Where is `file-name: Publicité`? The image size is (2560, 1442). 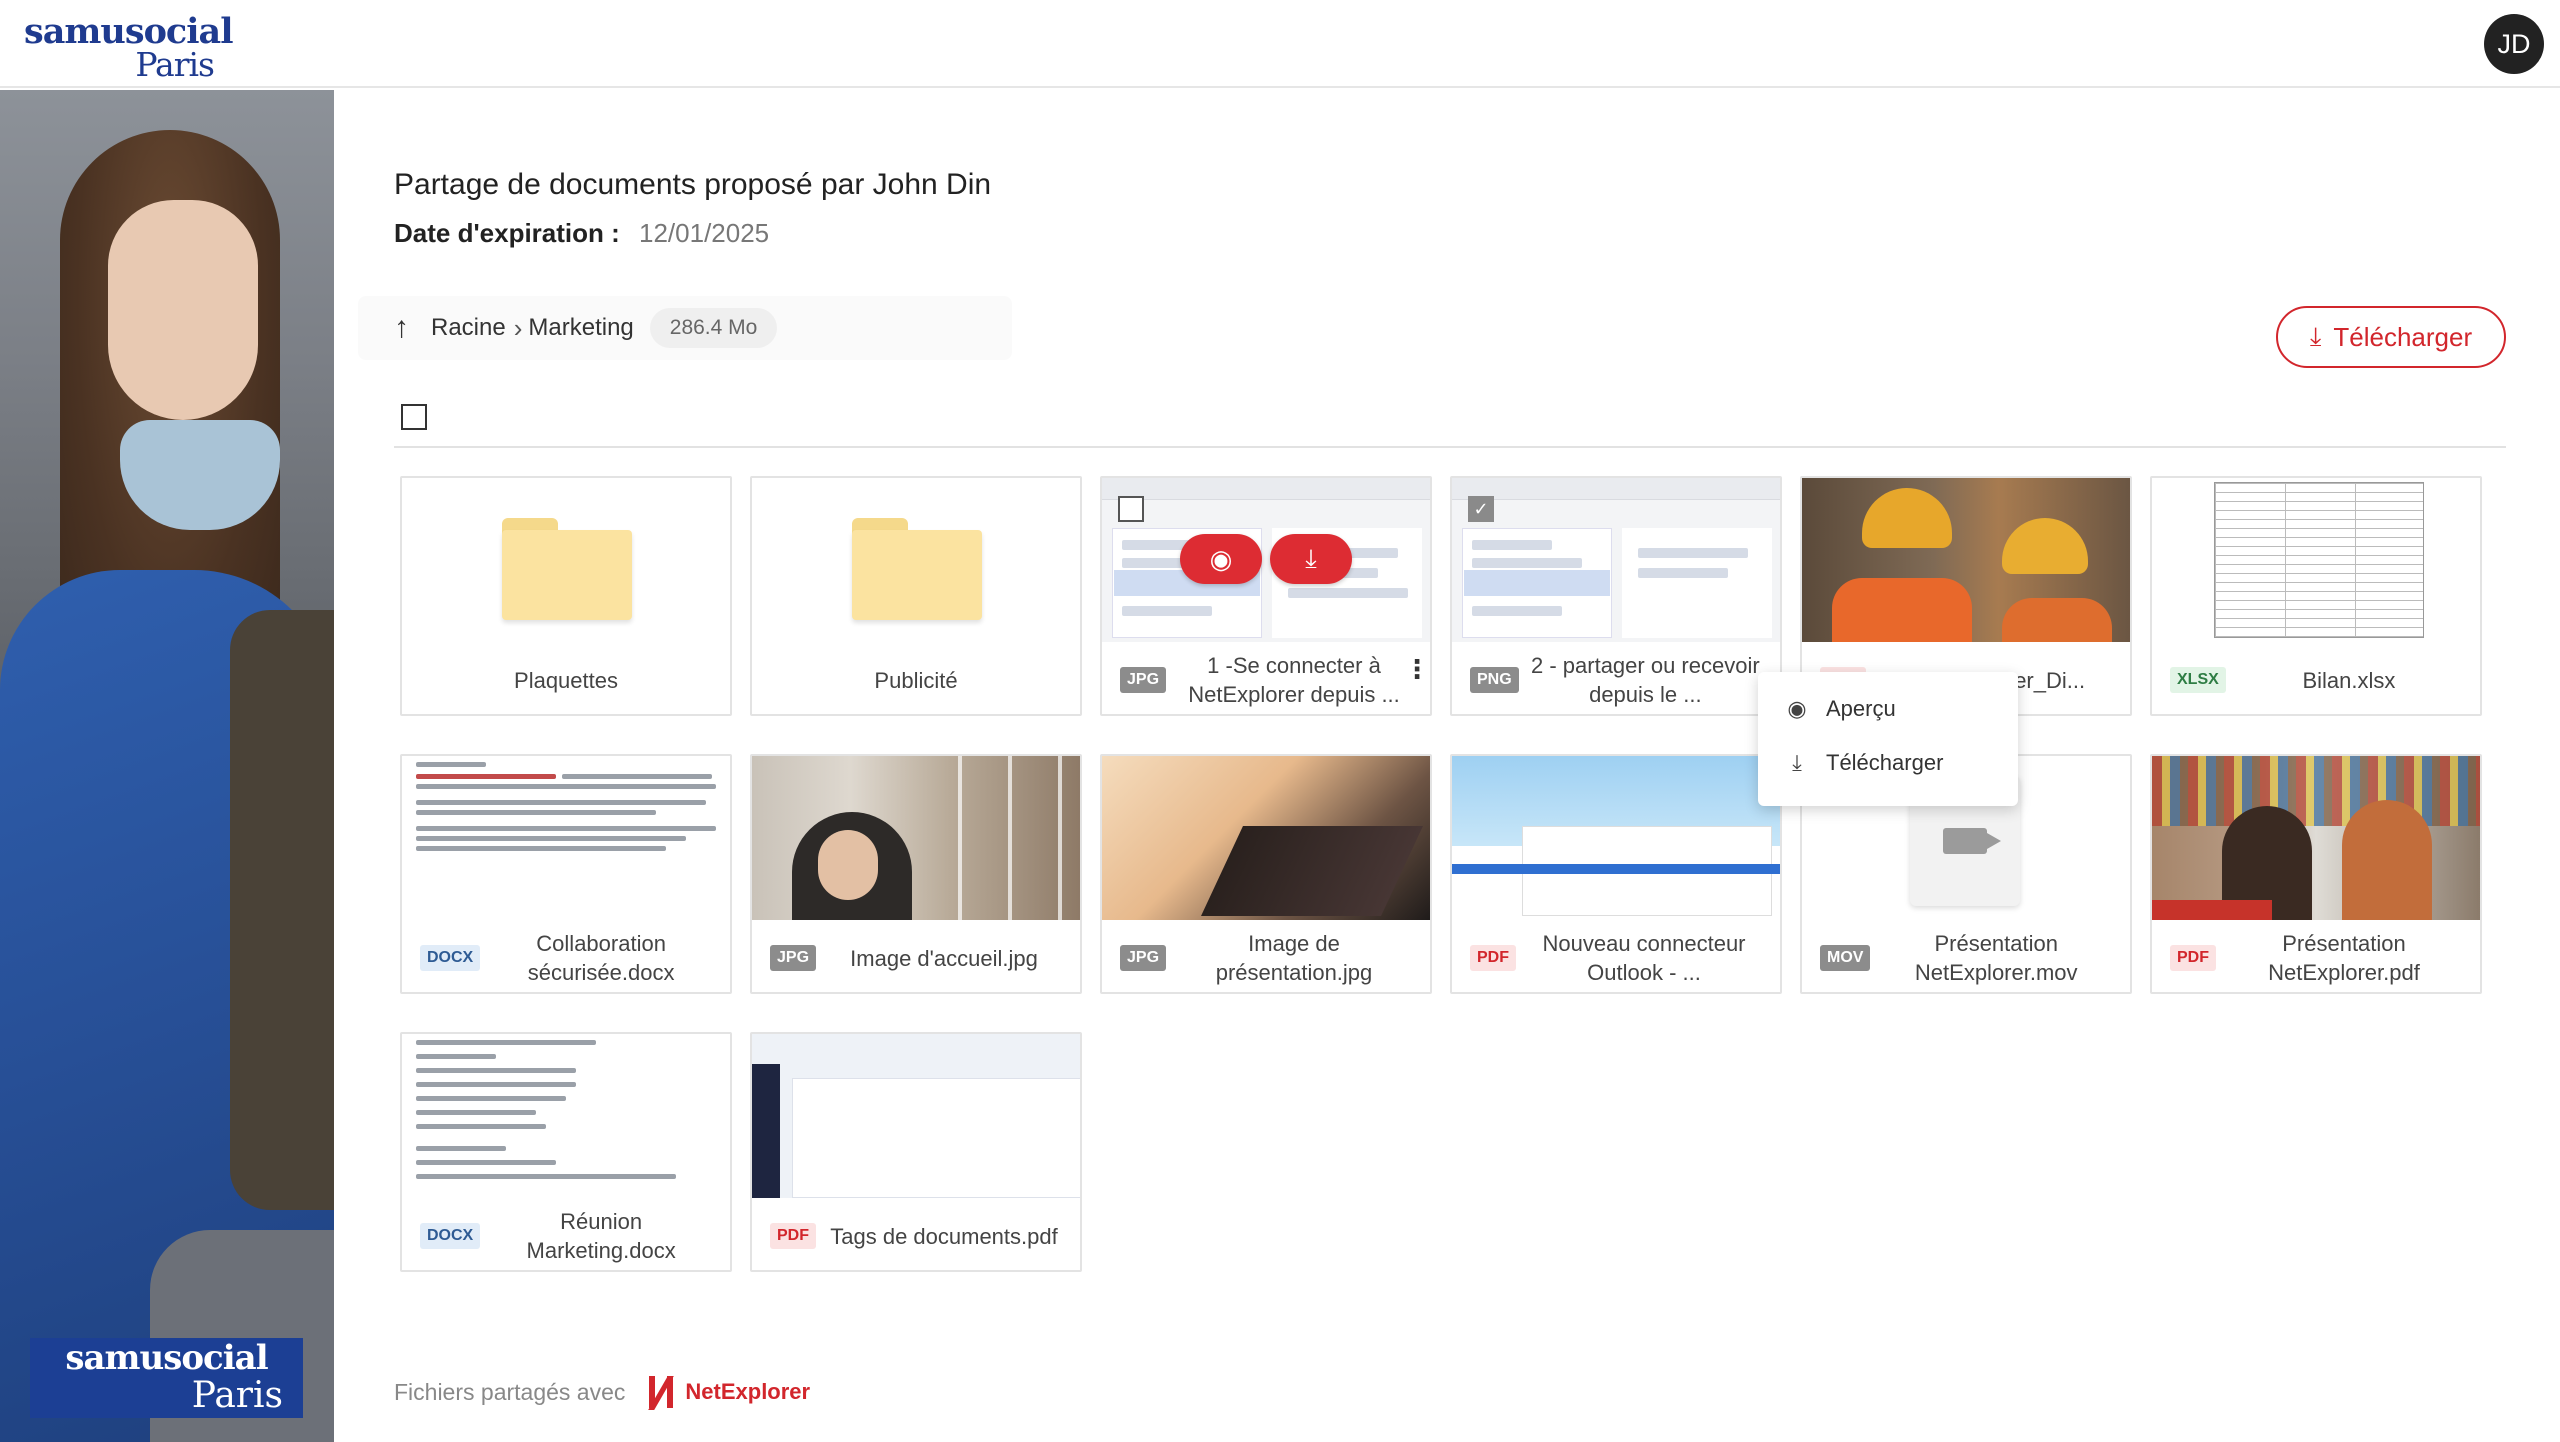
file-name: Publicité is located at coordinates (916, 680).